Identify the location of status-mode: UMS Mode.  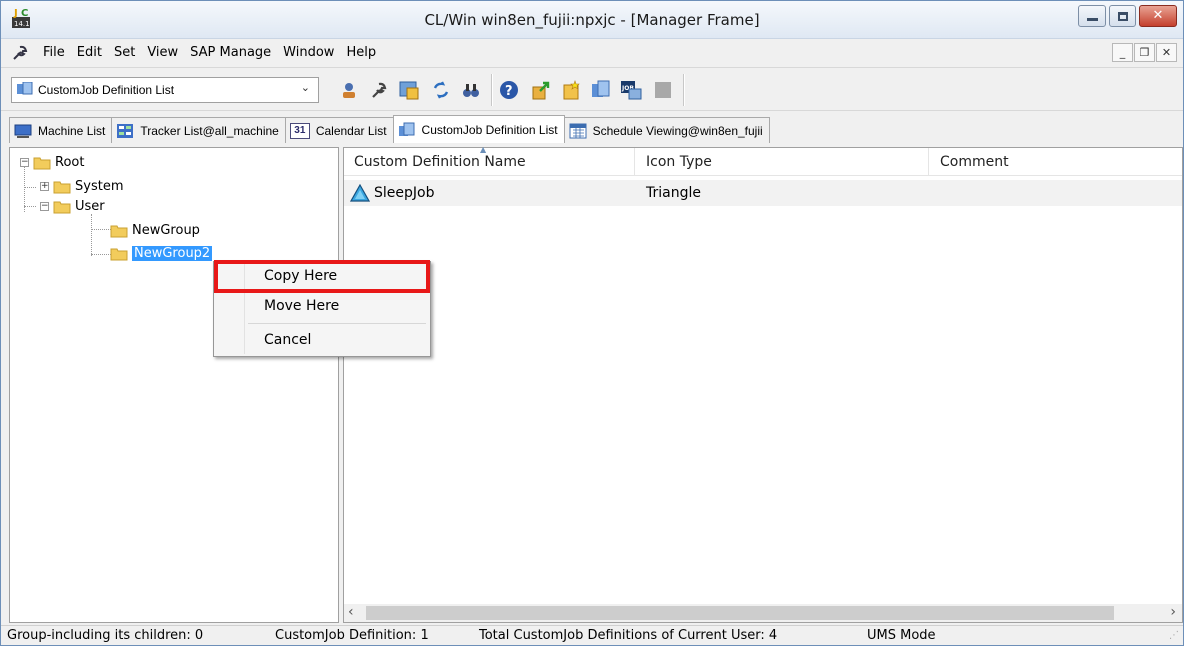
(901, 635).